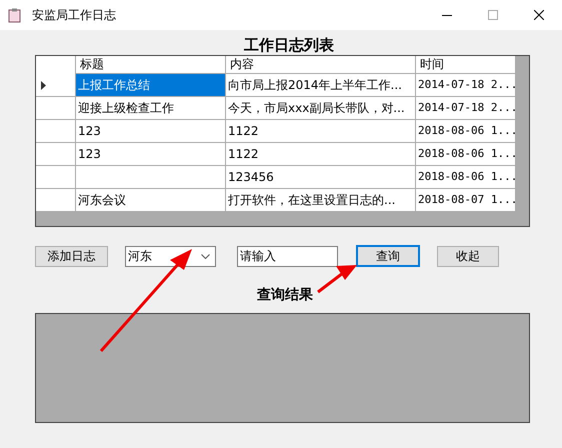 Image resolution: width=562 pixels, height=448 pixels. Describe the element at coordinates (539, 15) in the screenshot. I see `close-icon` at that location.